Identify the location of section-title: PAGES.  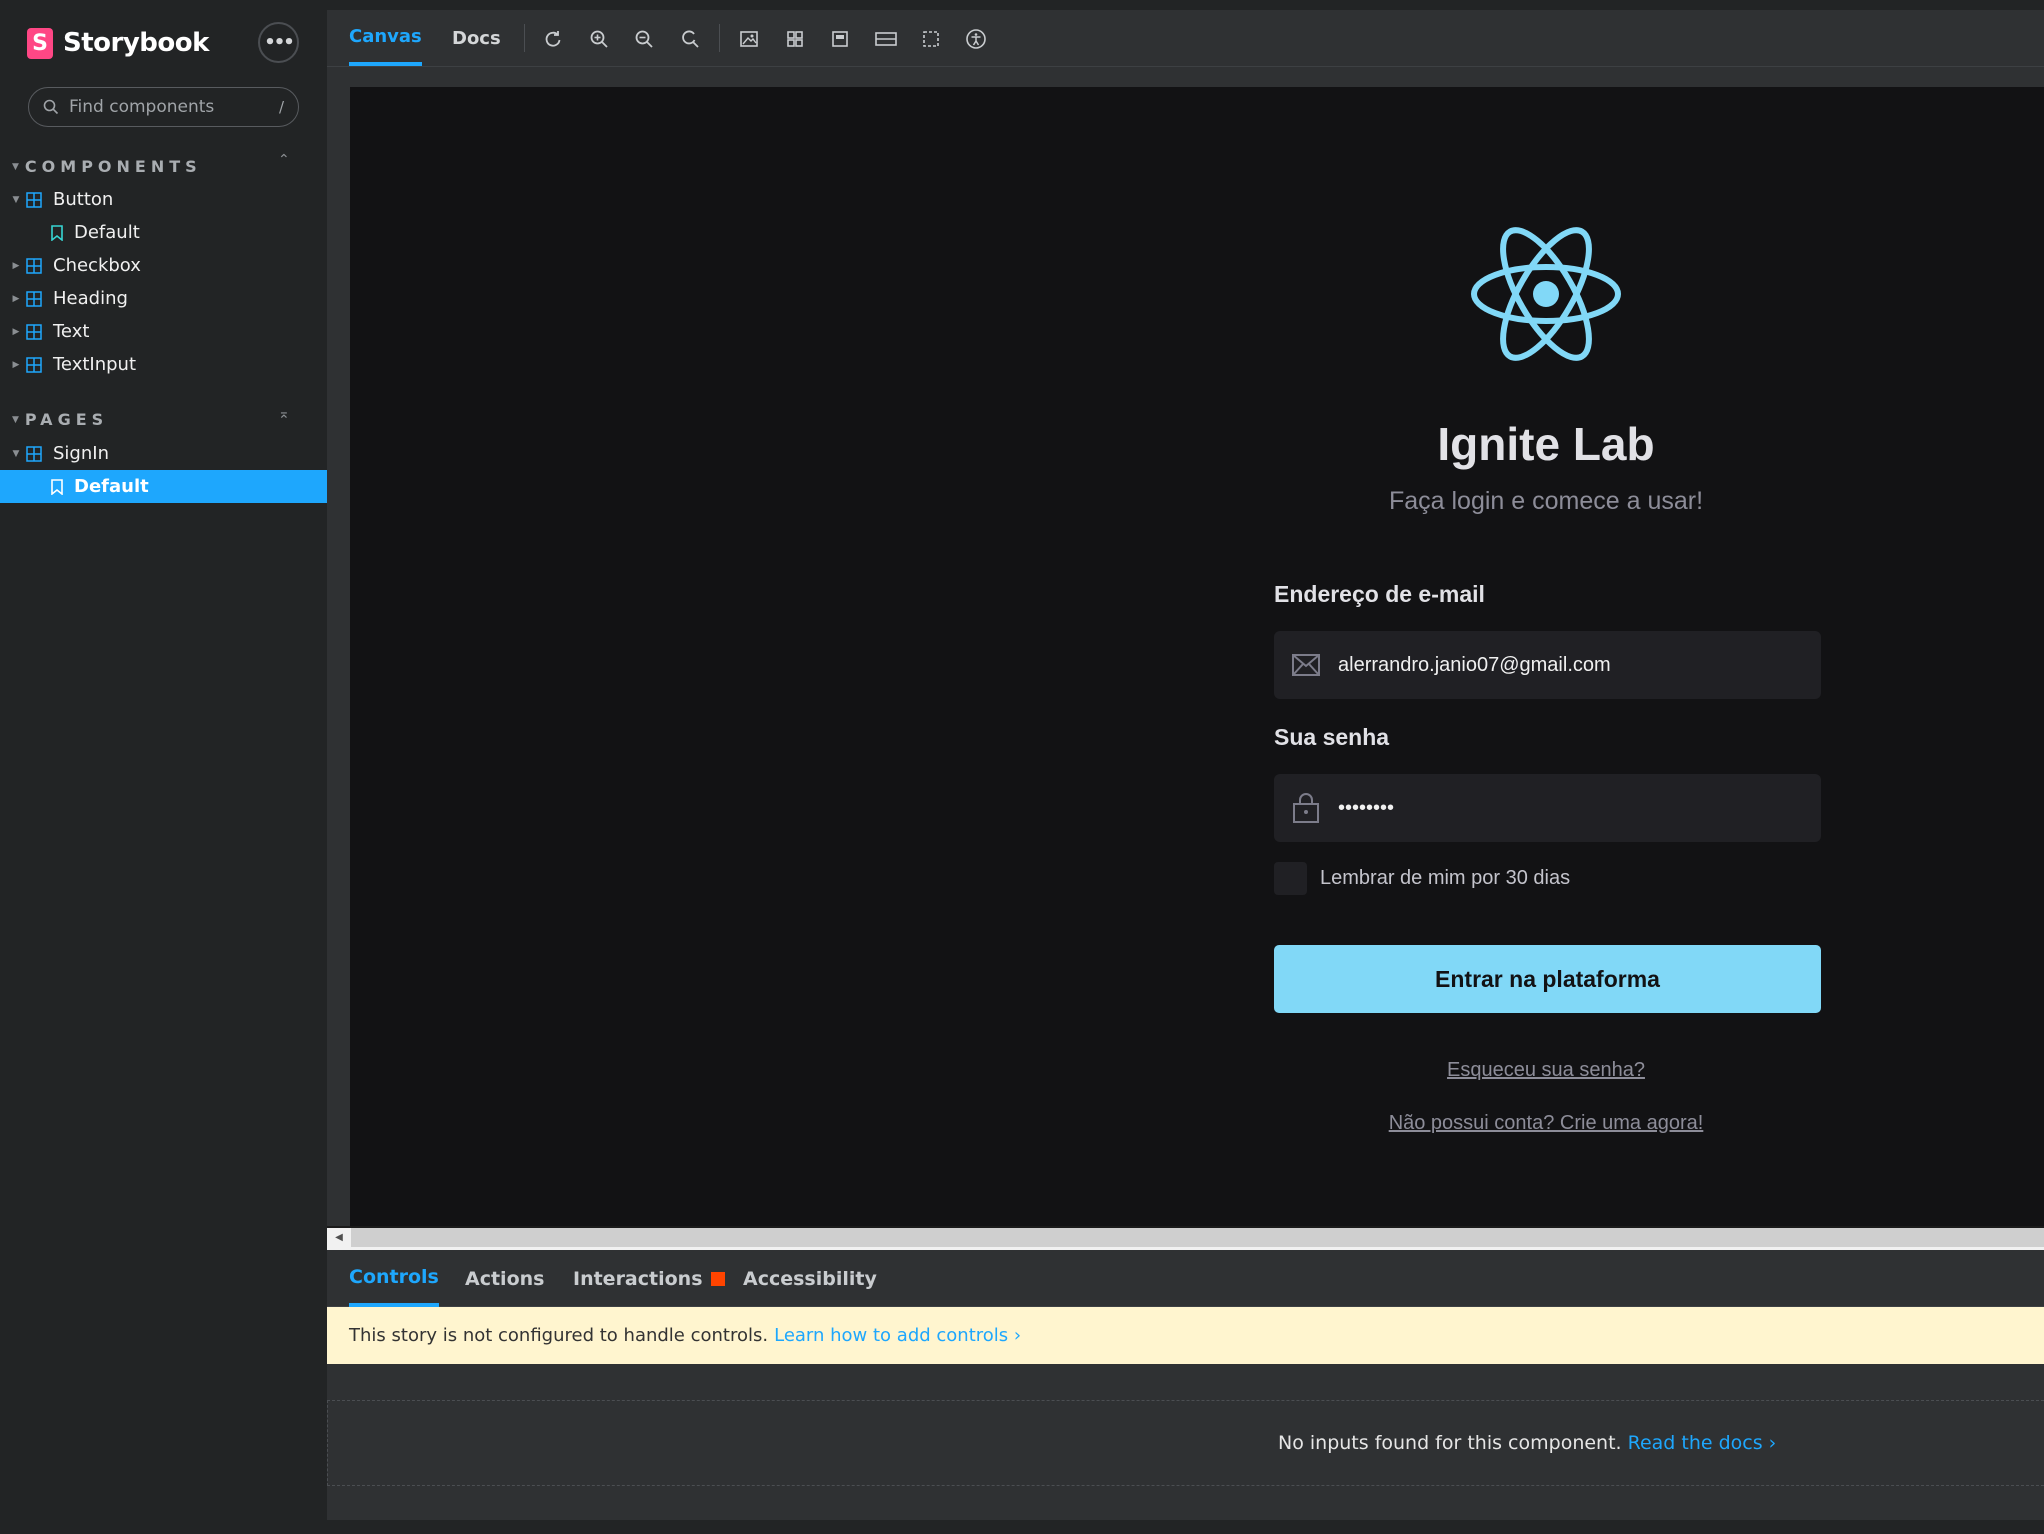
(66, 419).